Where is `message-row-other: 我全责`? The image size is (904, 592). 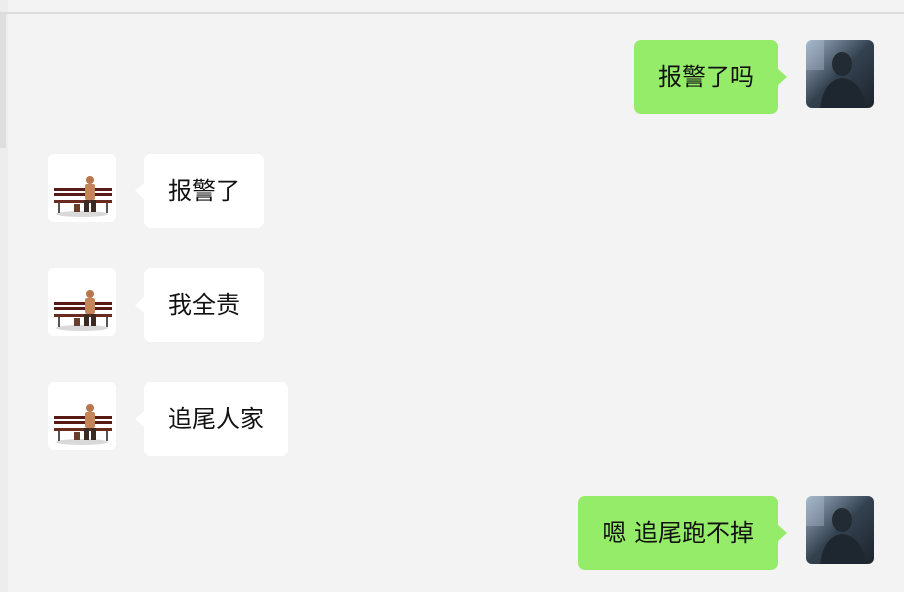
message-row-other: 我全责 is located at coordinates (156, 305).